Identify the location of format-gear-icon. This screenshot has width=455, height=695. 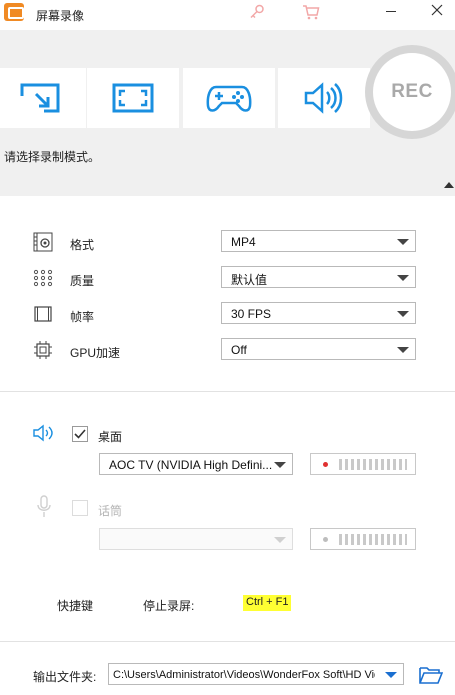
(43, 242).